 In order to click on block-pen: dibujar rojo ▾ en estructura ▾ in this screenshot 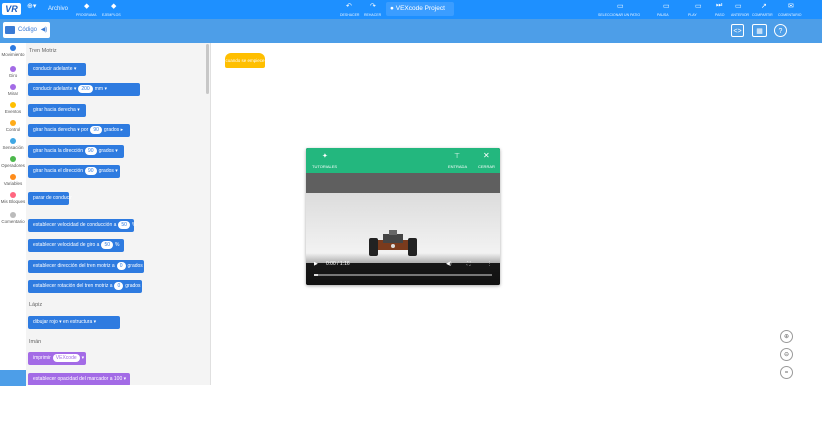, I will do `click(74, 322)`.